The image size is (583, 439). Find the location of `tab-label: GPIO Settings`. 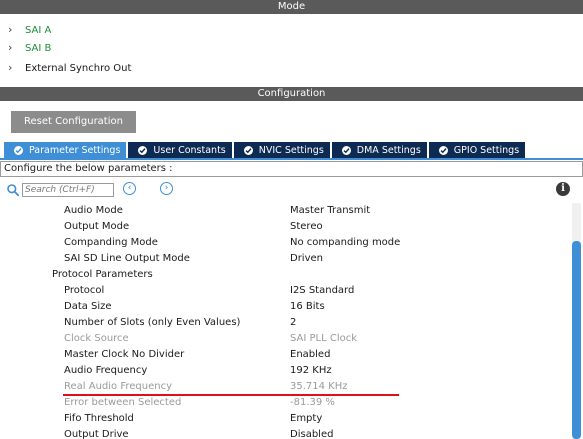

tab-label: GPIO Settings is located at coordinates (486, 150).